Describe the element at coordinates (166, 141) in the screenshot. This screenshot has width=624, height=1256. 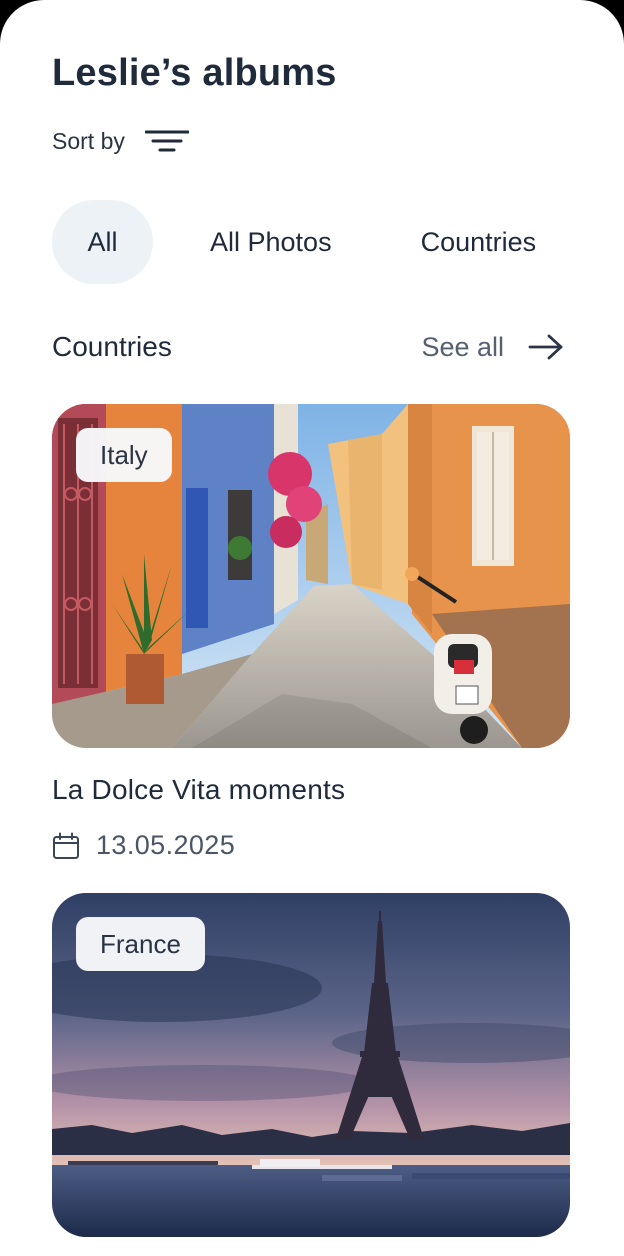
I see `sort-icon` at that location.